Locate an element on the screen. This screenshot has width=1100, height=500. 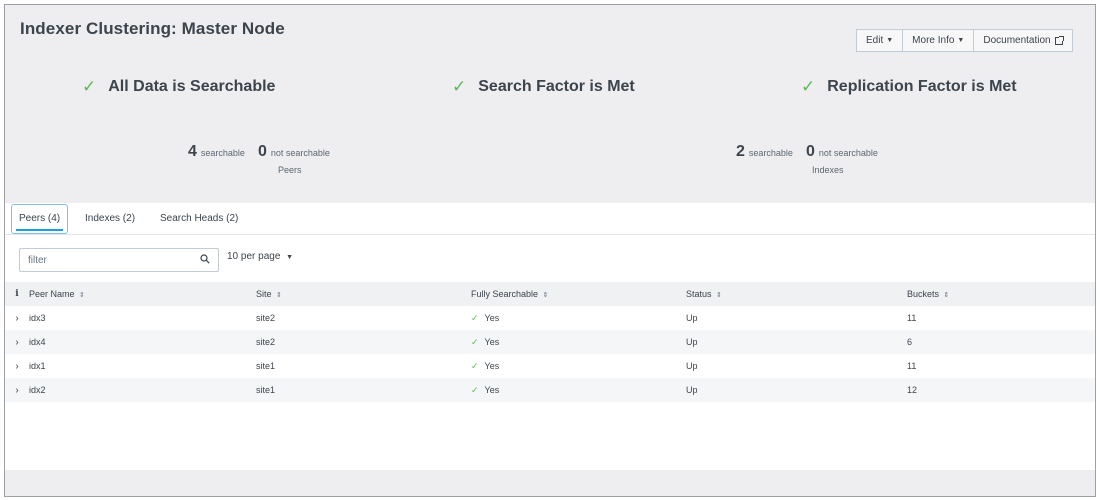
indexes-not-searchable-count: 0 is located at coordinates (810, 151).